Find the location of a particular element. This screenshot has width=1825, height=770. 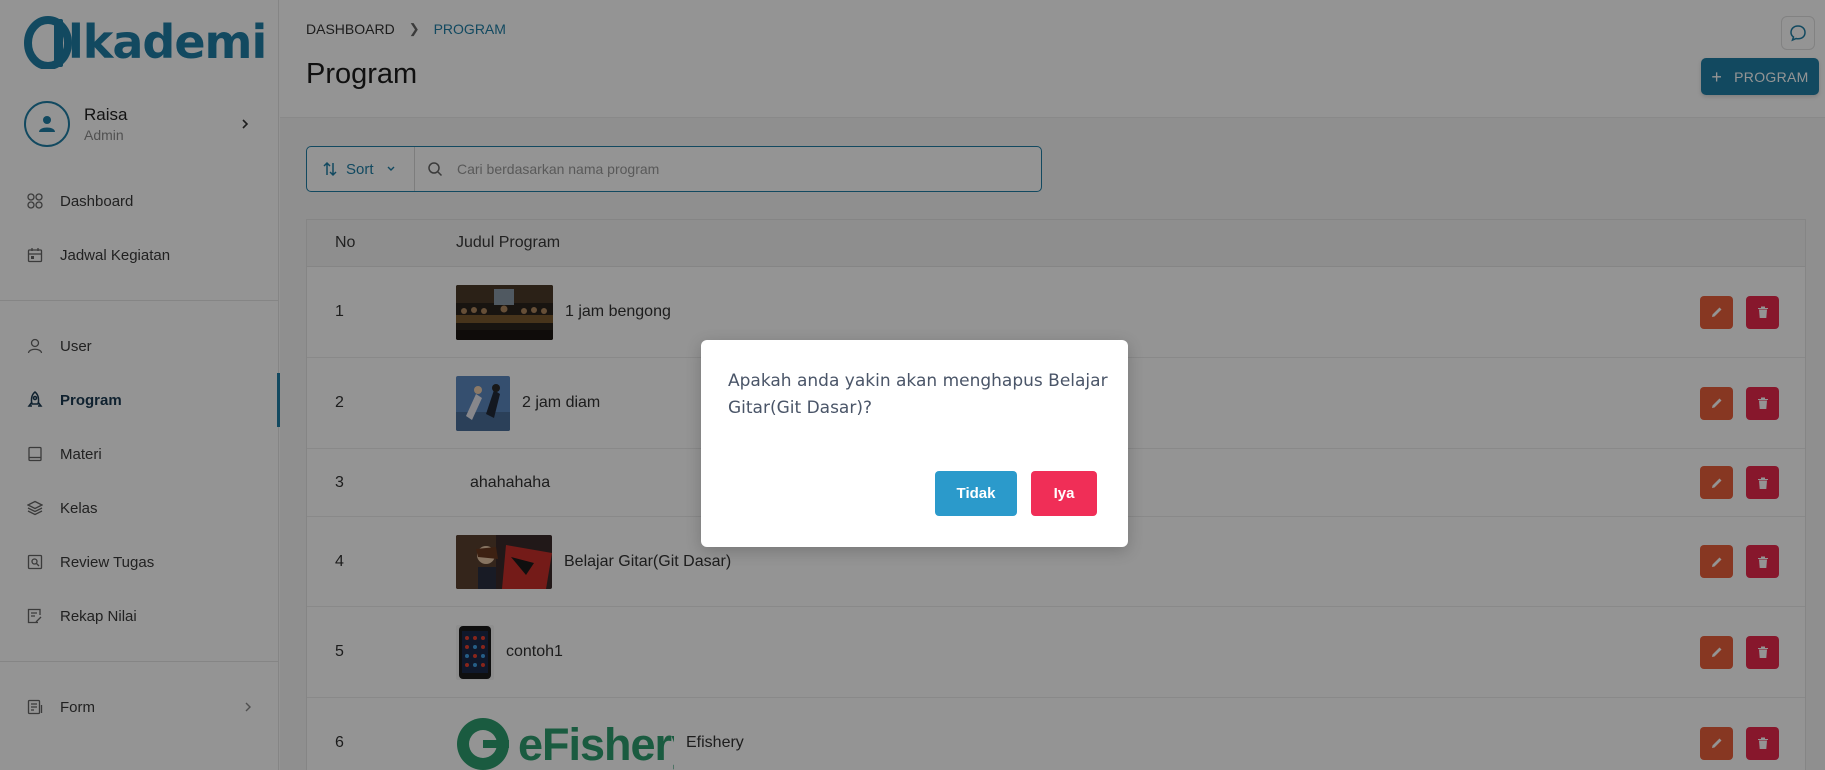

confirm-delete-button: Iya is located at coordinates (1064, 493).